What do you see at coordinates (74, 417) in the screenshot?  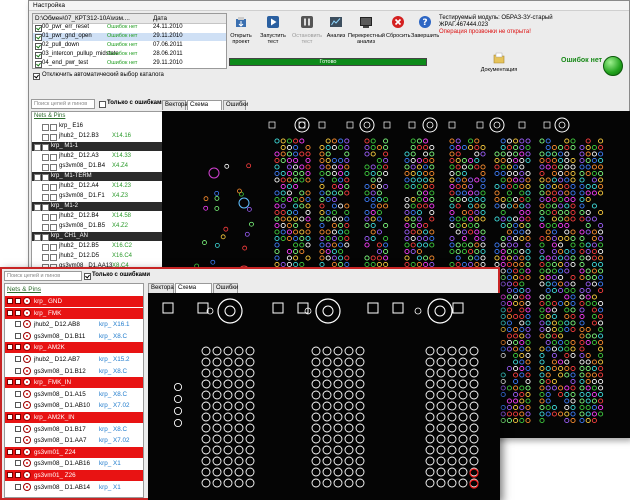 I see `error-net-row: krp_ AM2K_IN` at bounding box center [74, 417].